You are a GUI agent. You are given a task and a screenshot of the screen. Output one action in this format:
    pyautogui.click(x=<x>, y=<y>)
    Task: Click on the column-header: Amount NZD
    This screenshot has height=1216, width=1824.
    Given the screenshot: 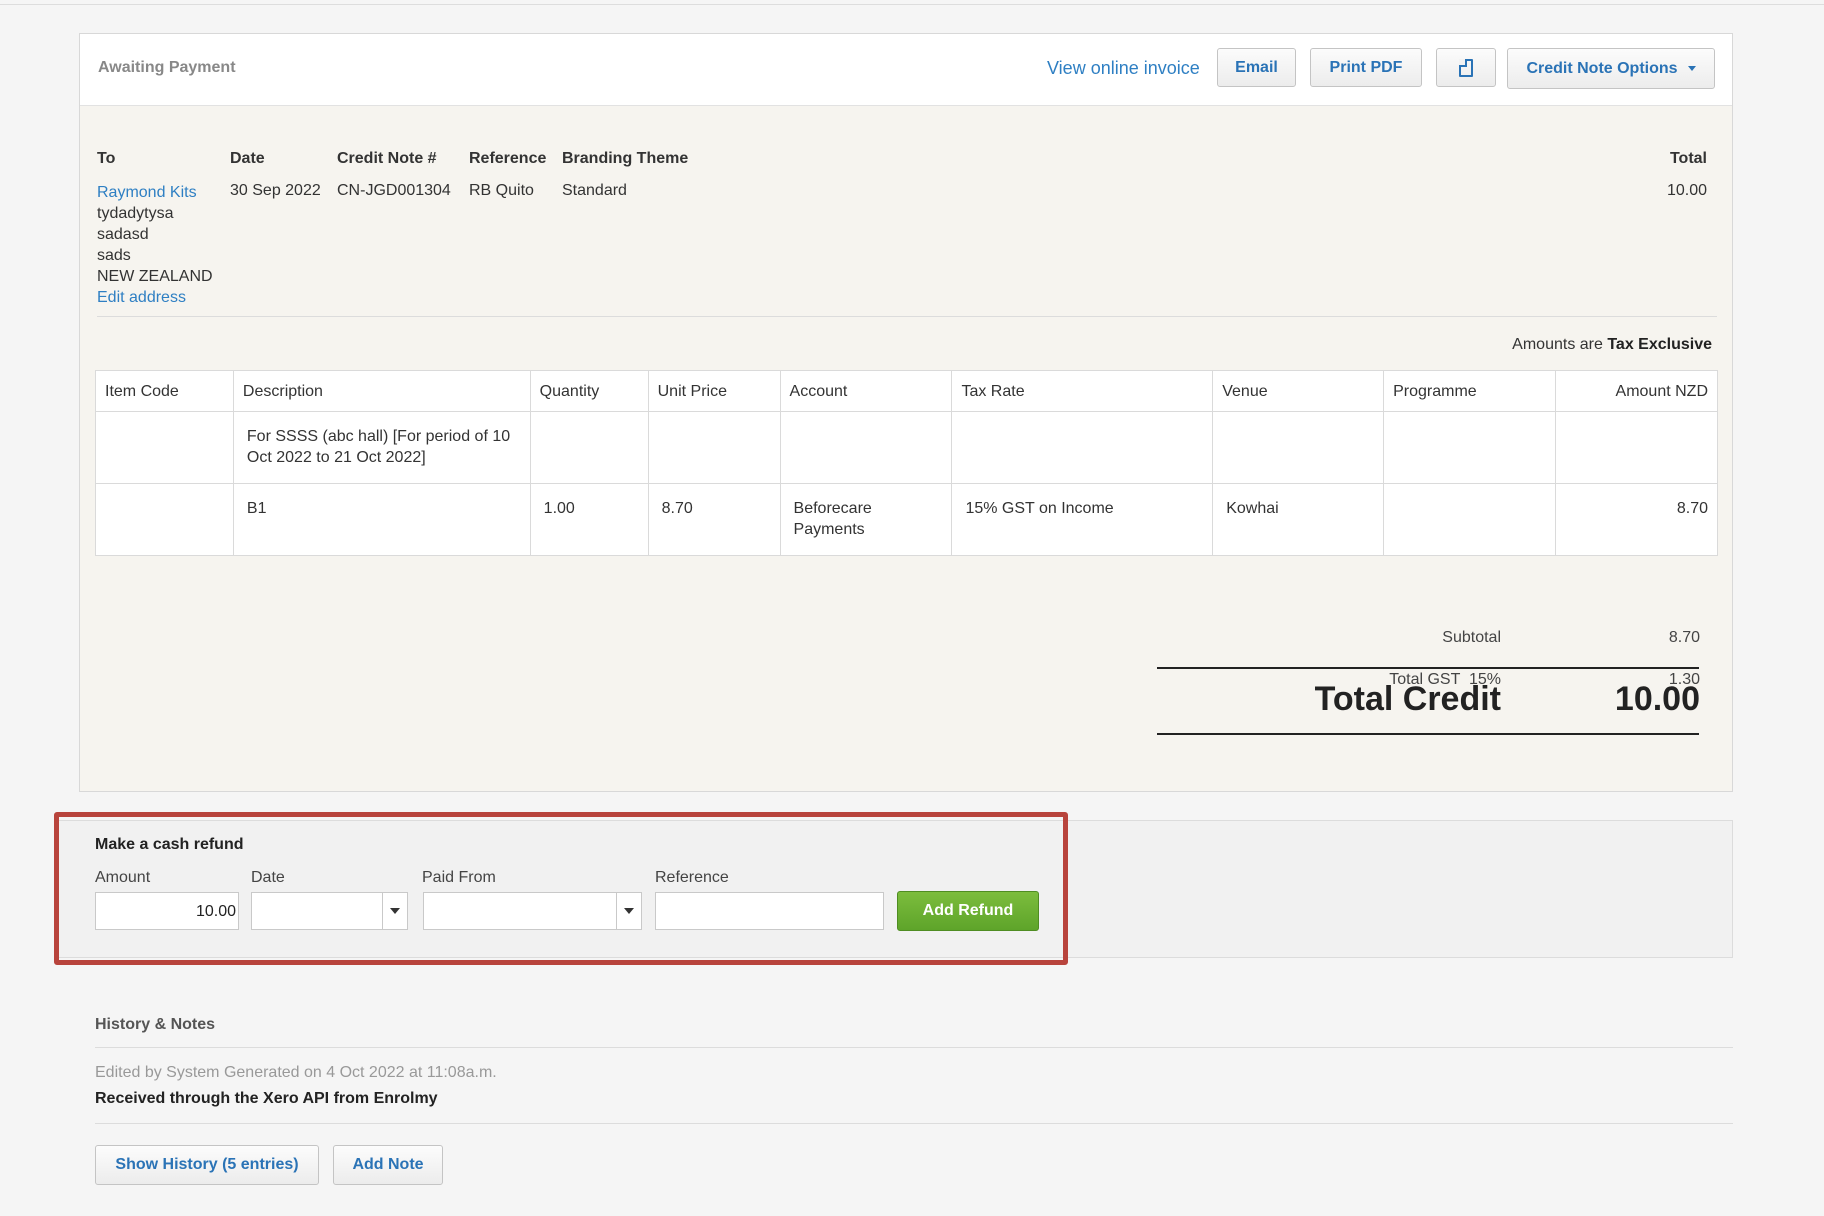 What is the action you would take?
    pyautogui.click(x=1636, y=391)
    